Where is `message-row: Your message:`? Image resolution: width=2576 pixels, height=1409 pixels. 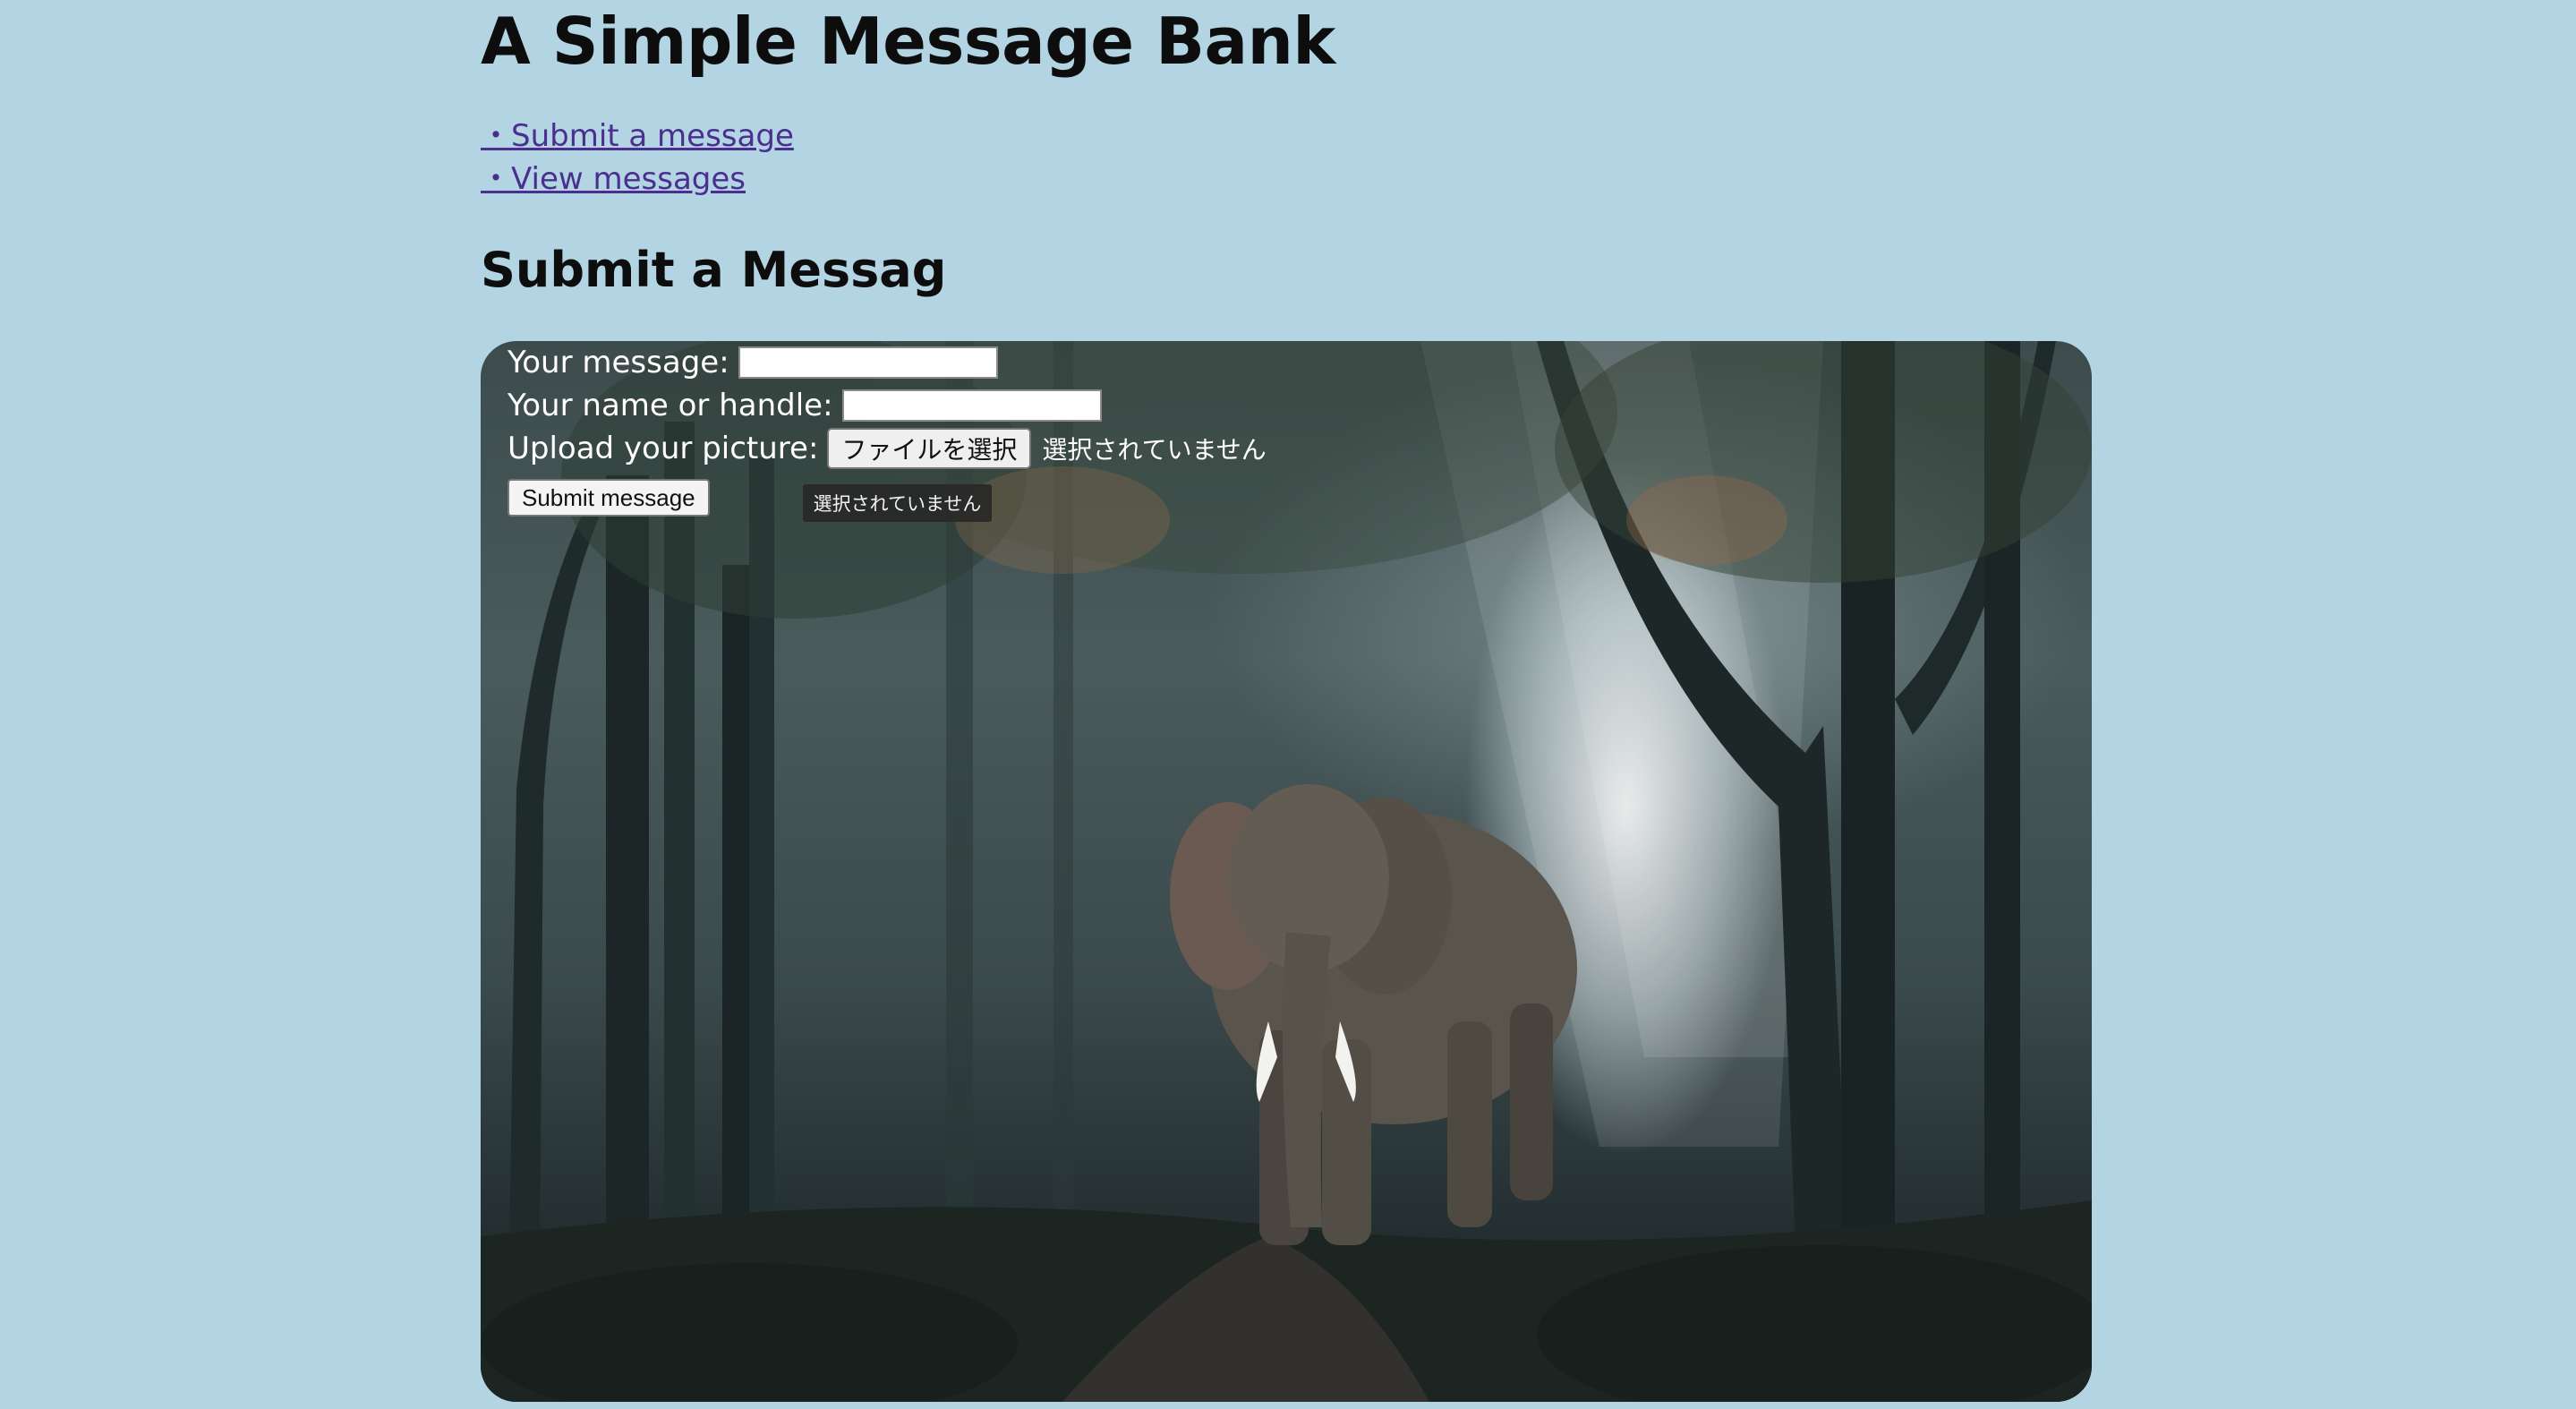 message-row: Your message: is located at coordinates (887, 363).